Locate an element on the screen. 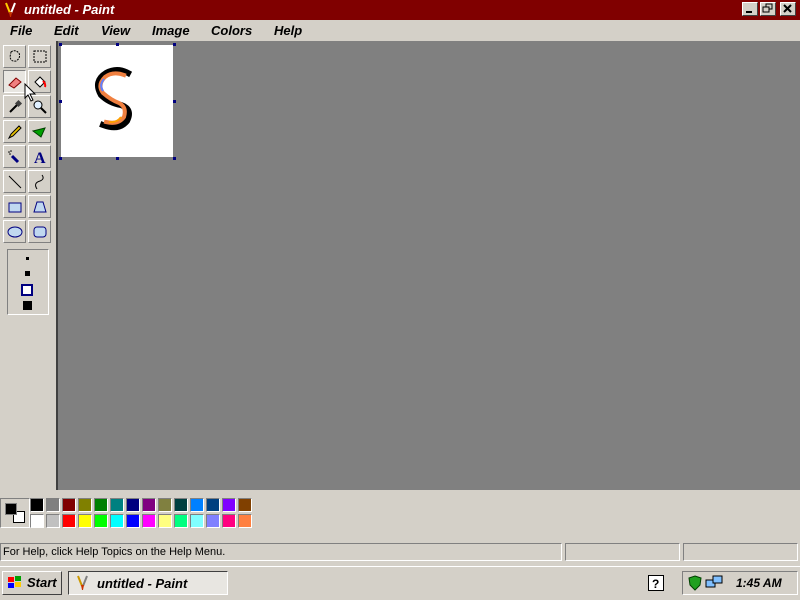  tool-airbrush is located at coordinates (14, 156).